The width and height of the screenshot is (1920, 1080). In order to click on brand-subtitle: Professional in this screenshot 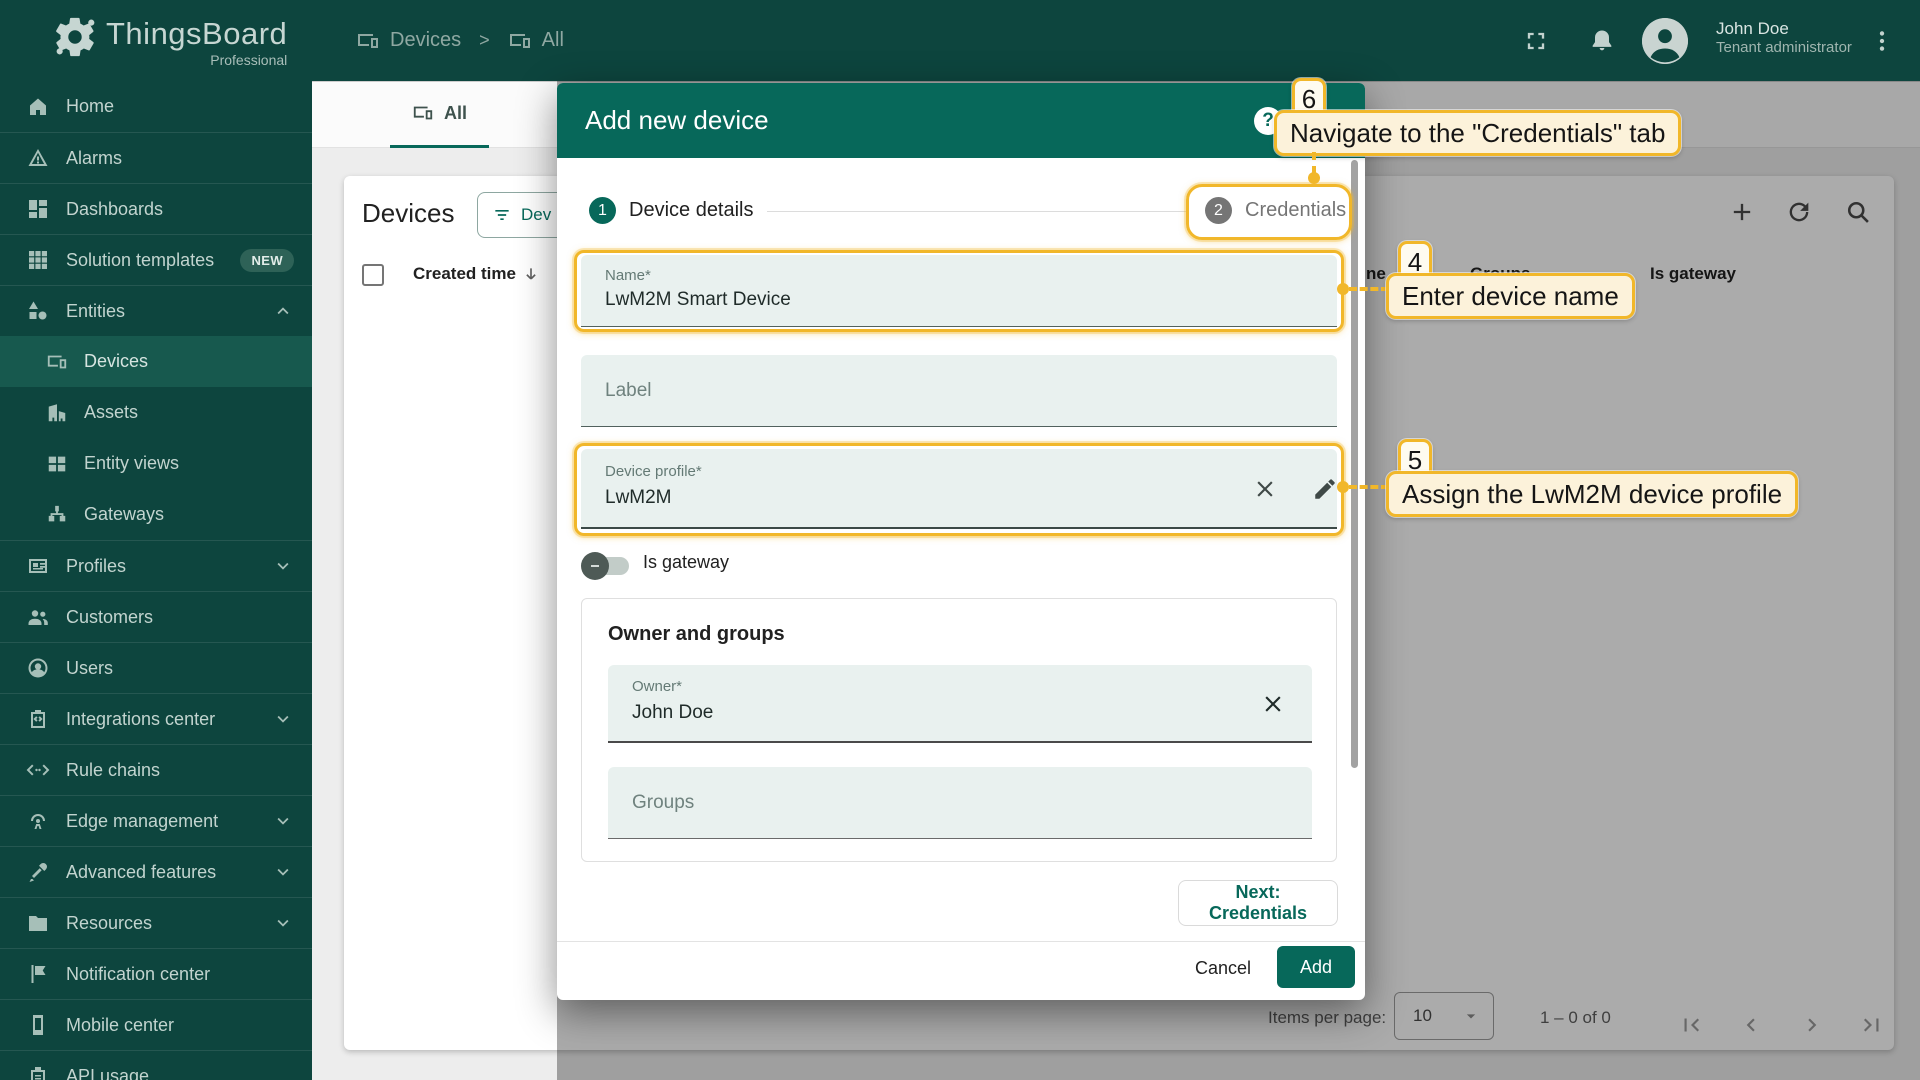, I will do `click(249, 60)`.